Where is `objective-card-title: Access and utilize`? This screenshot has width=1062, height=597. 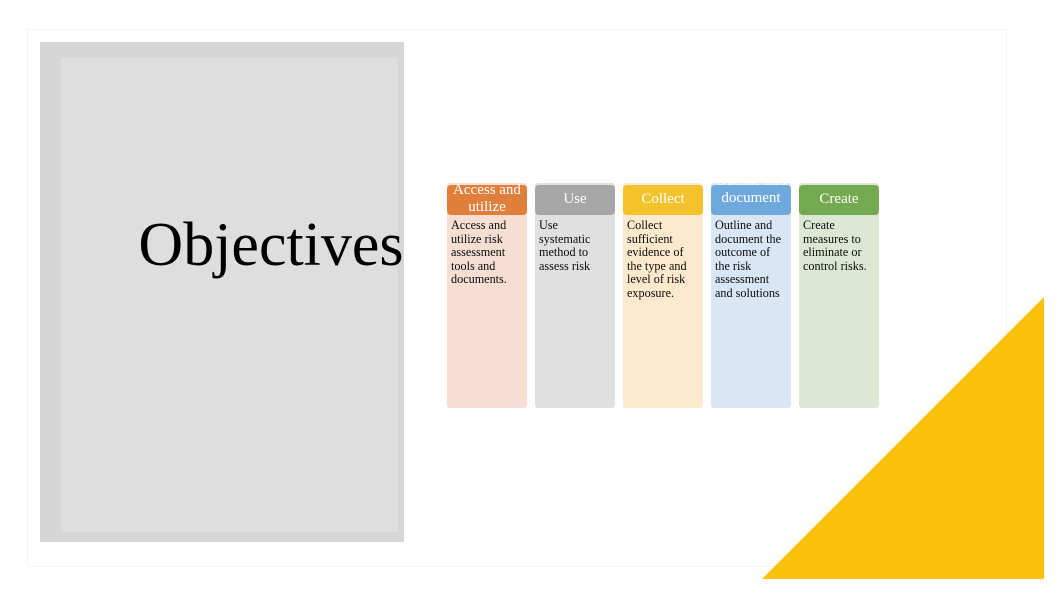
objective-card-title: Access and utilize is located at coordinates (487, 198).